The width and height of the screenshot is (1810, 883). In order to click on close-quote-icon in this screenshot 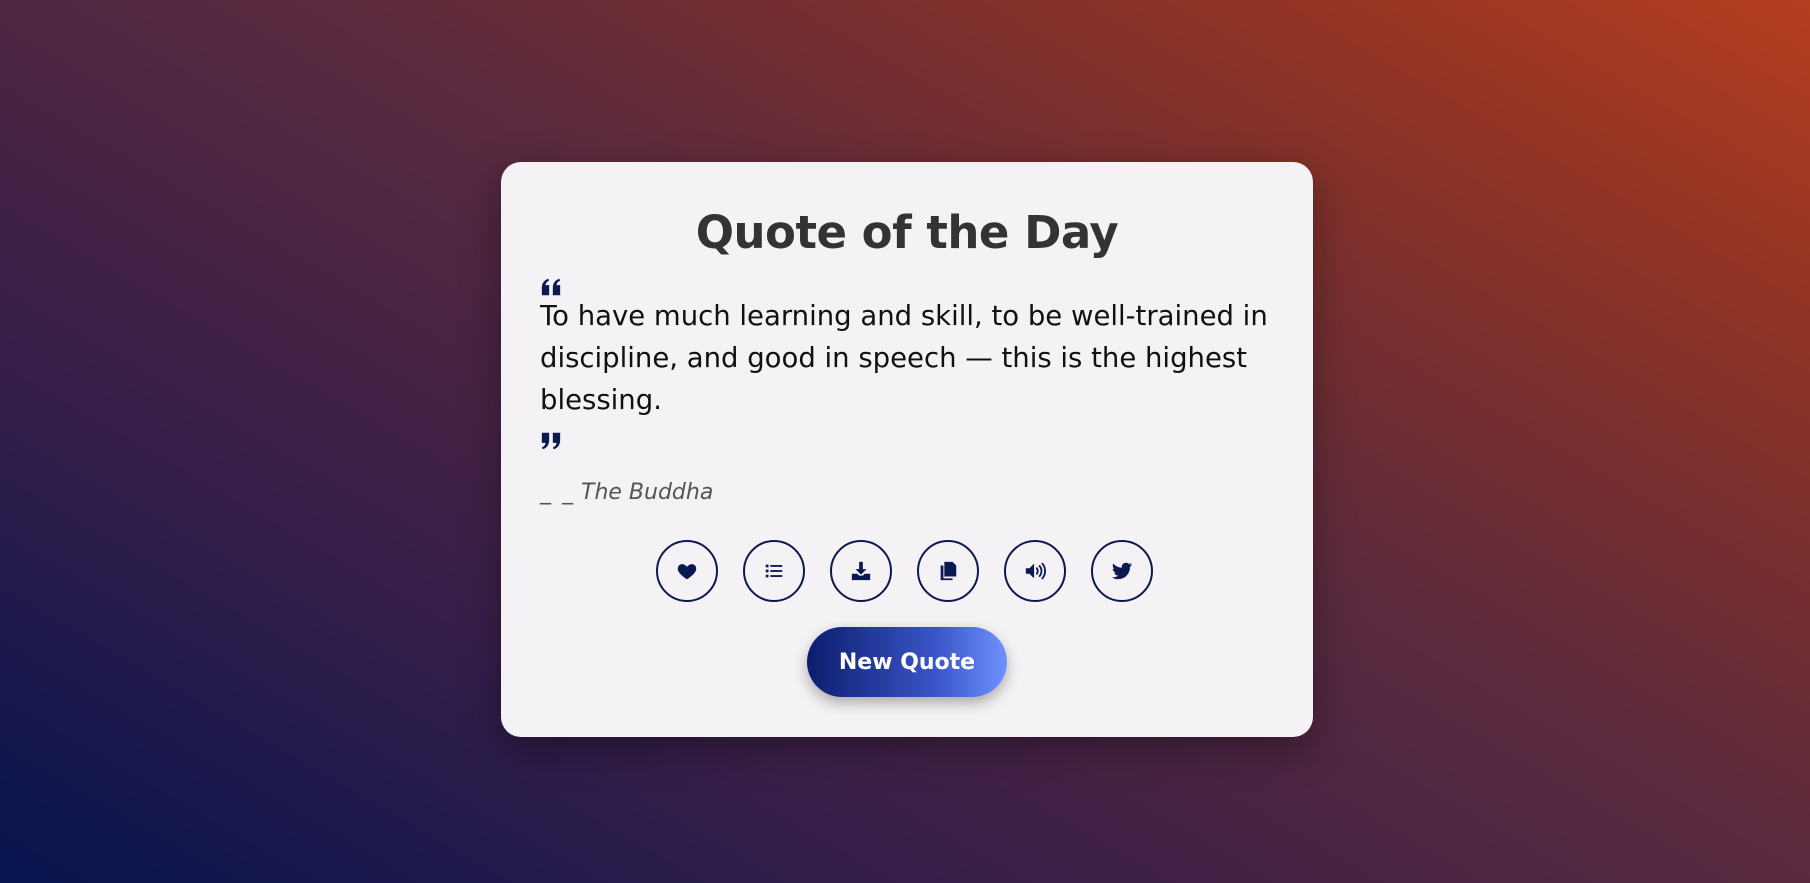, I will do `click(551, 441)`.